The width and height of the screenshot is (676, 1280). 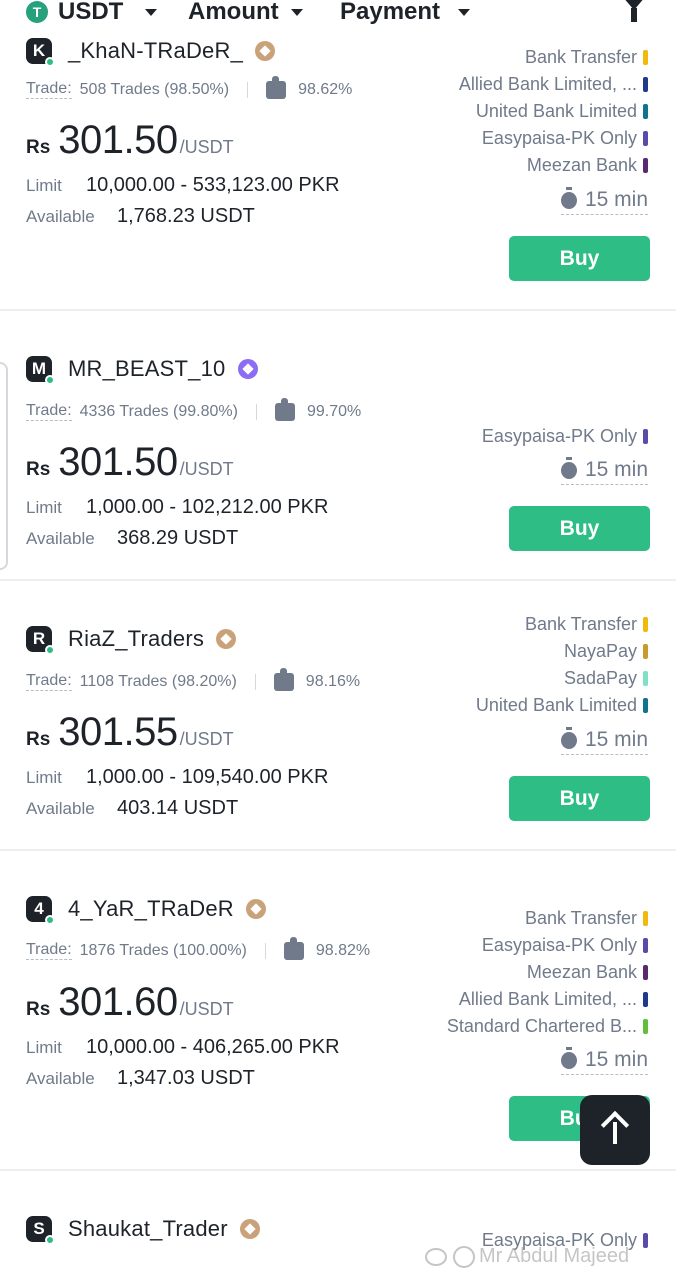 What do you see at coordinates (343, 950) in the screenshot?
I see `positive-rating: 98.82%` at bounding box center [343, 950].